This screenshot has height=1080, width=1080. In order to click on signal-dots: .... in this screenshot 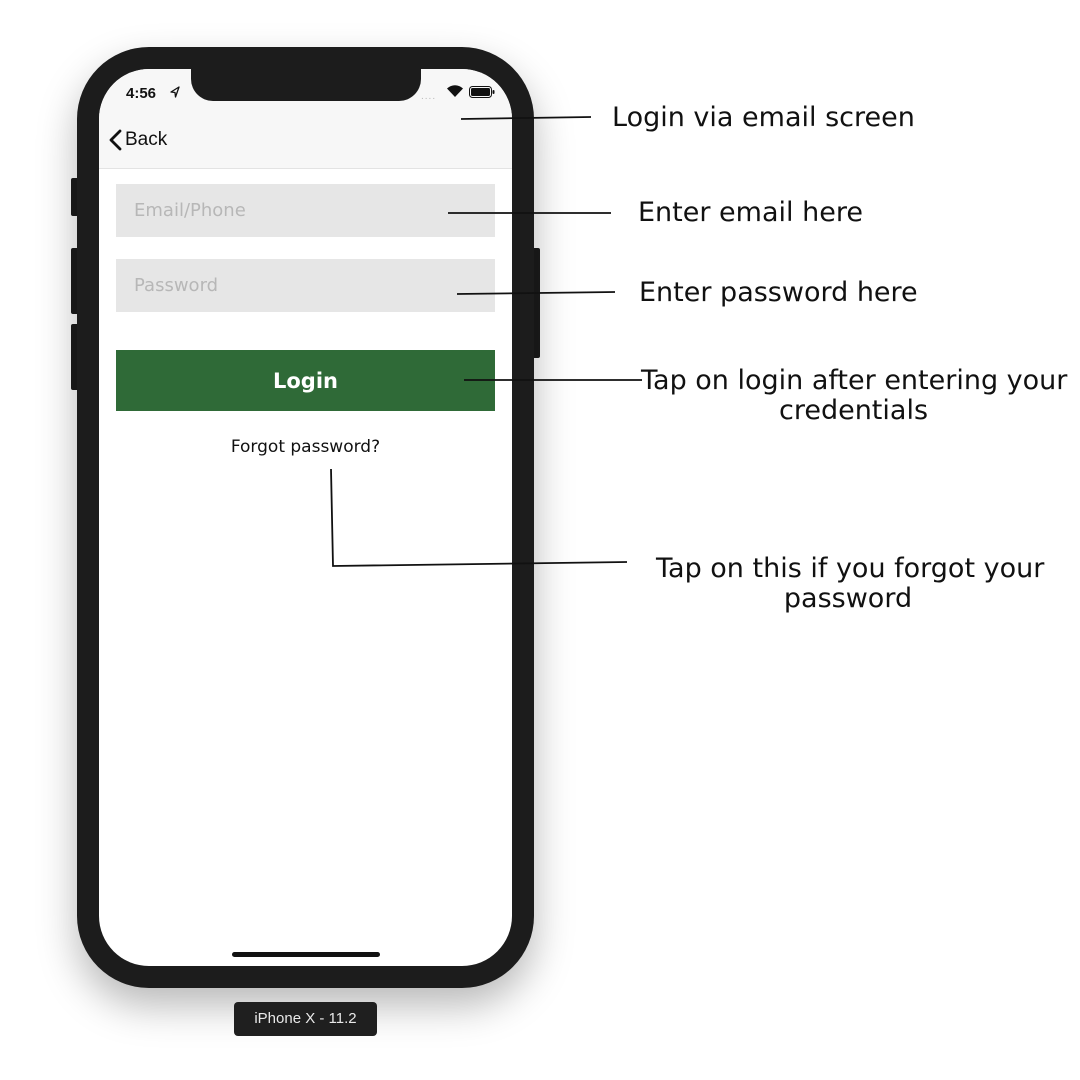, I will do `click(429, 96)`.